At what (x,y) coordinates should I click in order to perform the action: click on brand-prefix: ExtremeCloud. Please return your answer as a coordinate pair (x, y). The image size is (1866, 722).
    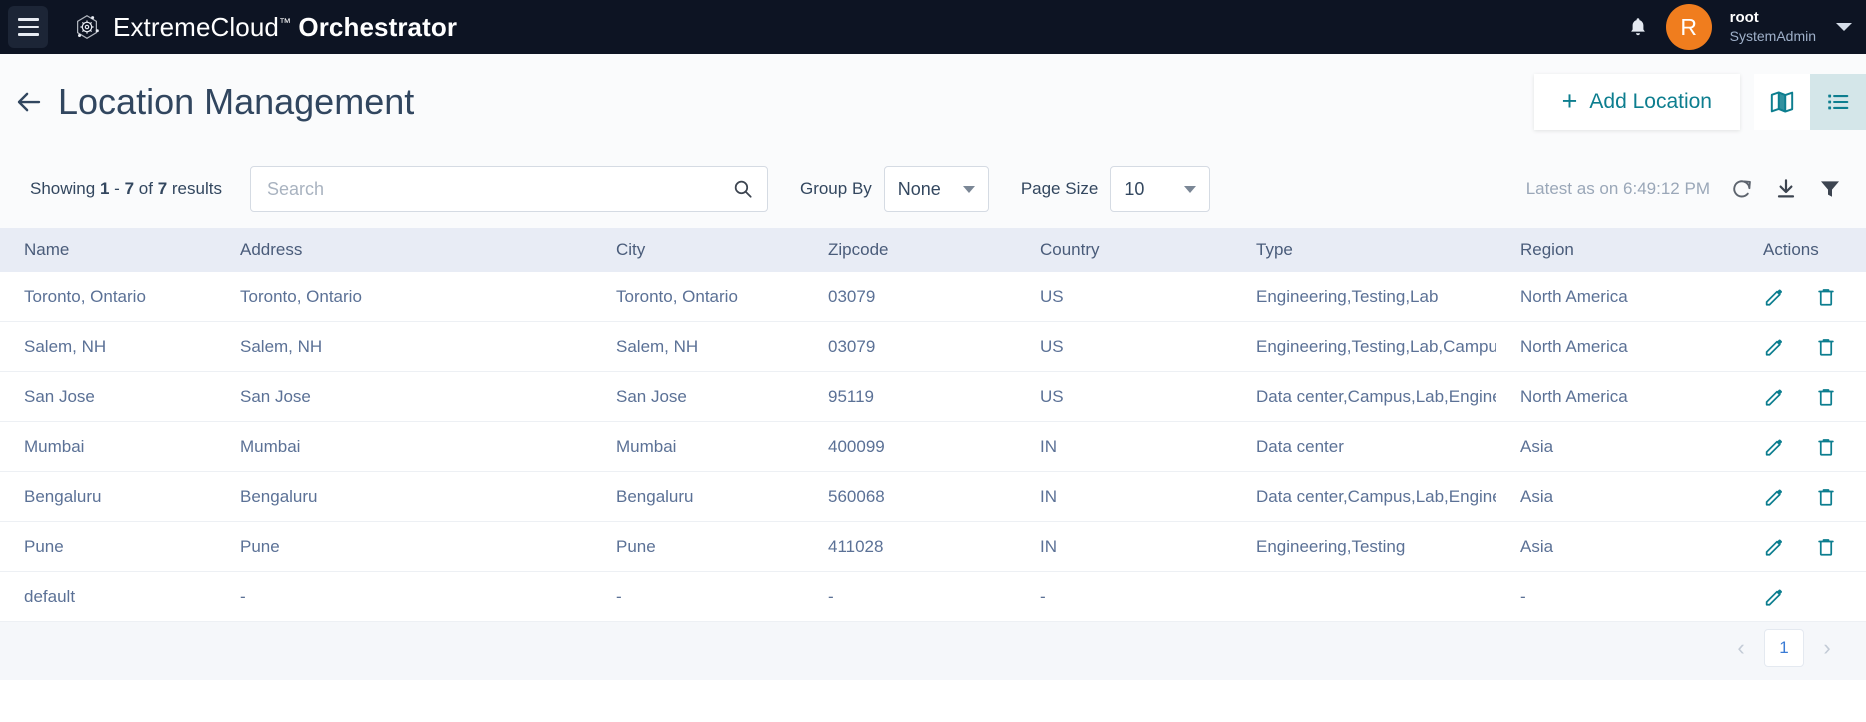
    Looking at the image, I should click on (196, 26).